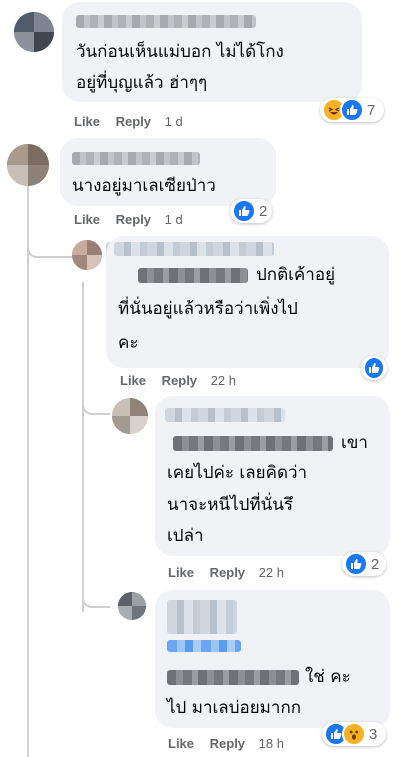 This screenshot has height=757, width=400. I want to click on comment-text-line: เปล่า, so click(185, 536).